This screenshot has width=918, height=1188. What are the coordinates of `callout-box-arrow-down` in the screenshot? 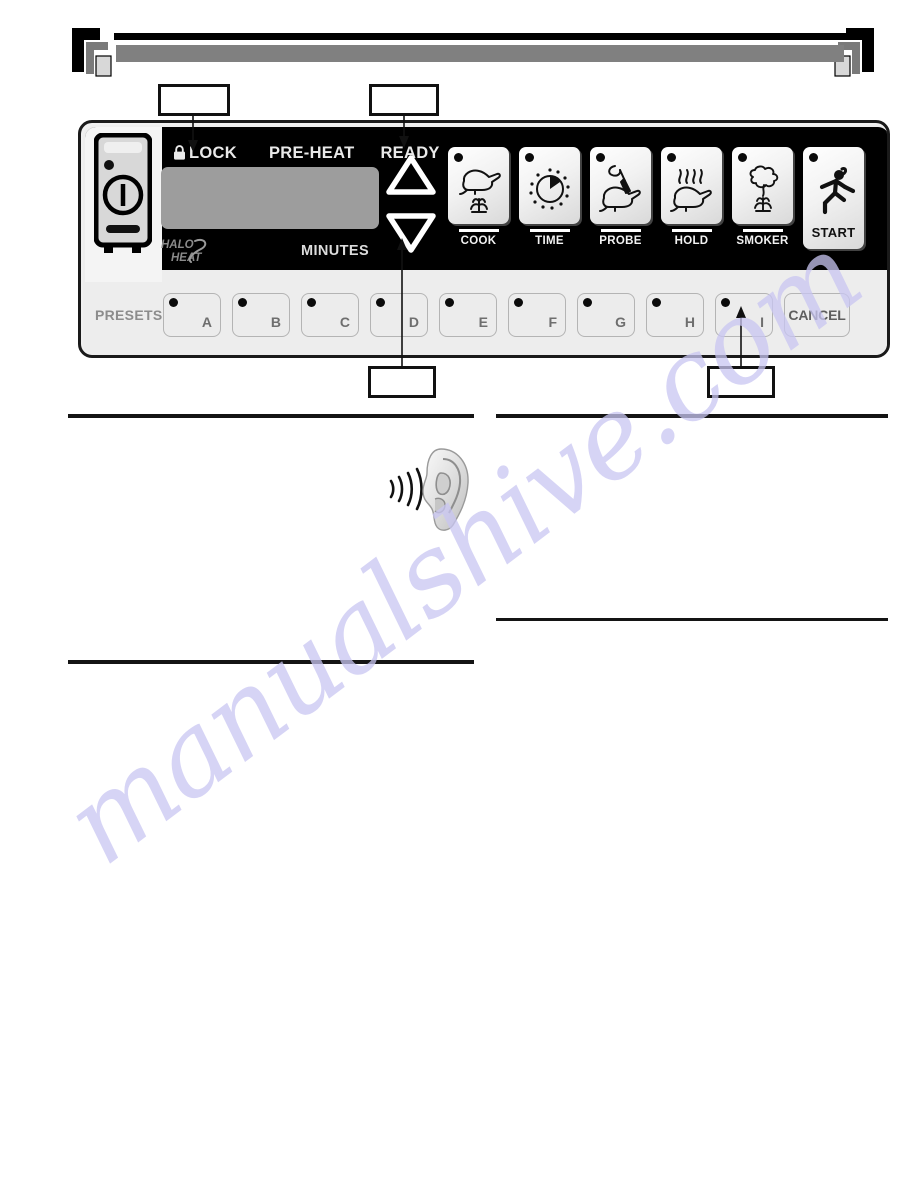 It's located at (402, 382).